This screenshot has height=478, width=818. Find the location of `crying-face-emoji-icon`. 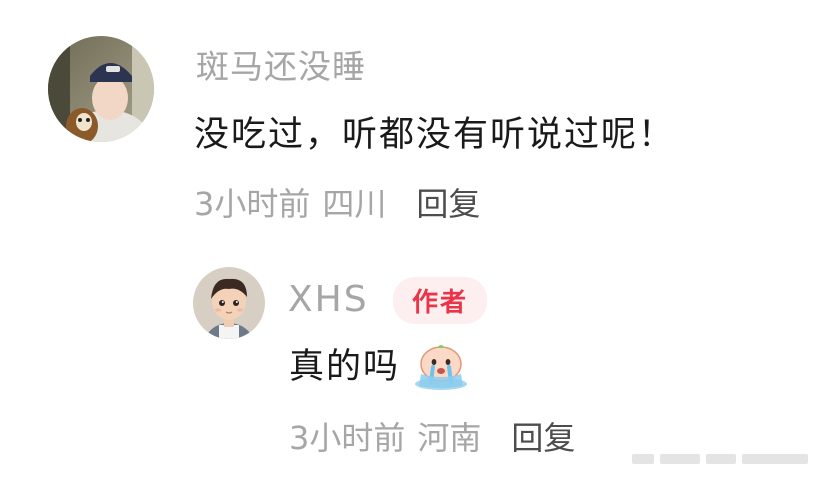

crying-face-emoji-icon is located at coordinates (441, 367).